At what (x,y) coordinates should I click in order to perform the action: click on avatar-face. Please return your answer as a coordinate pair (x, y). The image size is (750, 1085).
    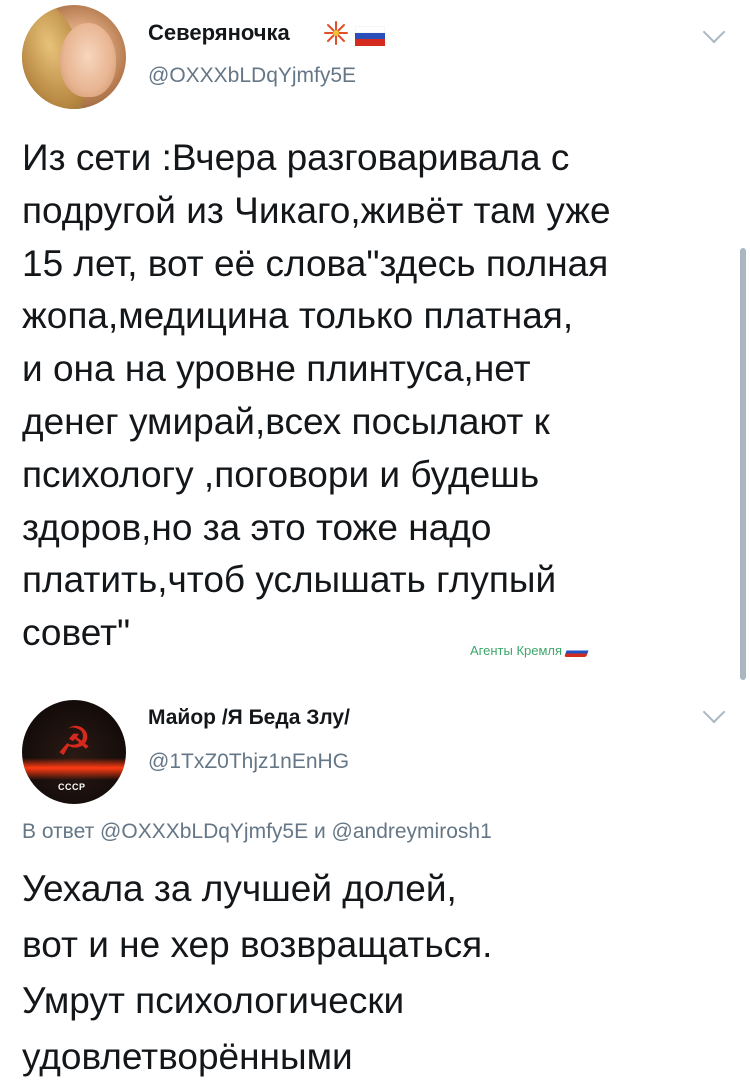
    Looking at the image, I should click on (88, 60).